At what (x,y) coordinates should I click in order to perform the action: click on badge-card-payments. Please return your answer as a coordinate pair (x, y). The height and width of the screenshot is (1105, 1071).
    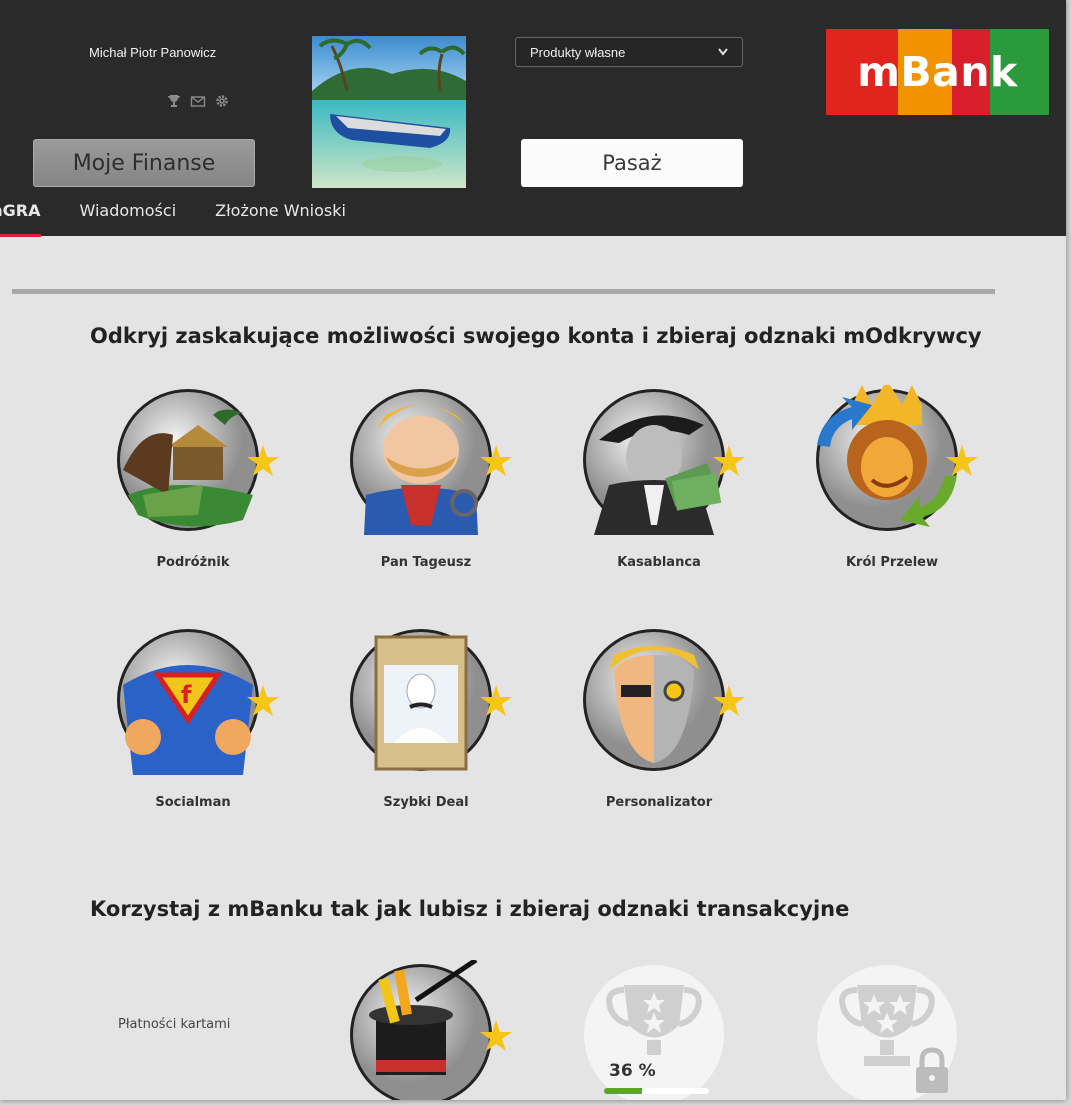
    Looking at the image, I should click on (429, 1028).